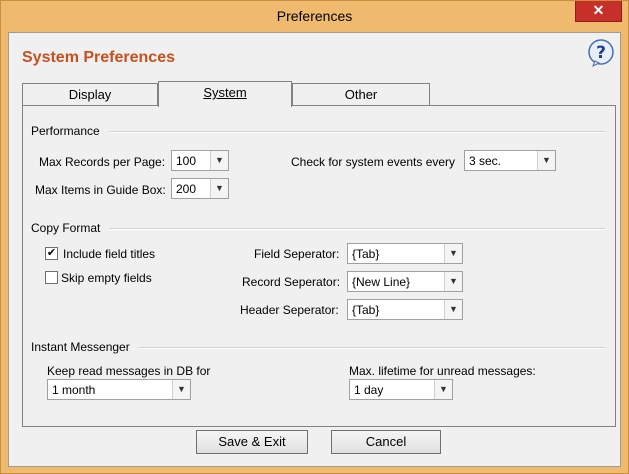  Describe the element at coordinates (405, 253) in the screenshot. I see `field-separator-select: {Tab} ▼` at that location.